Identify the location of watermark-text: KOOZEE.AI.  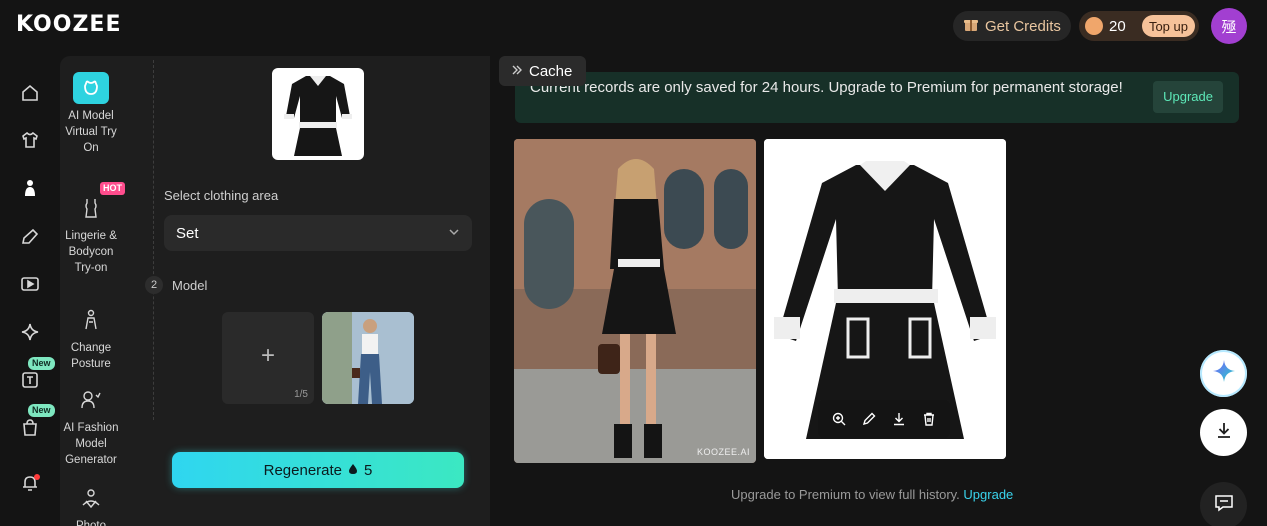
(723, 452).